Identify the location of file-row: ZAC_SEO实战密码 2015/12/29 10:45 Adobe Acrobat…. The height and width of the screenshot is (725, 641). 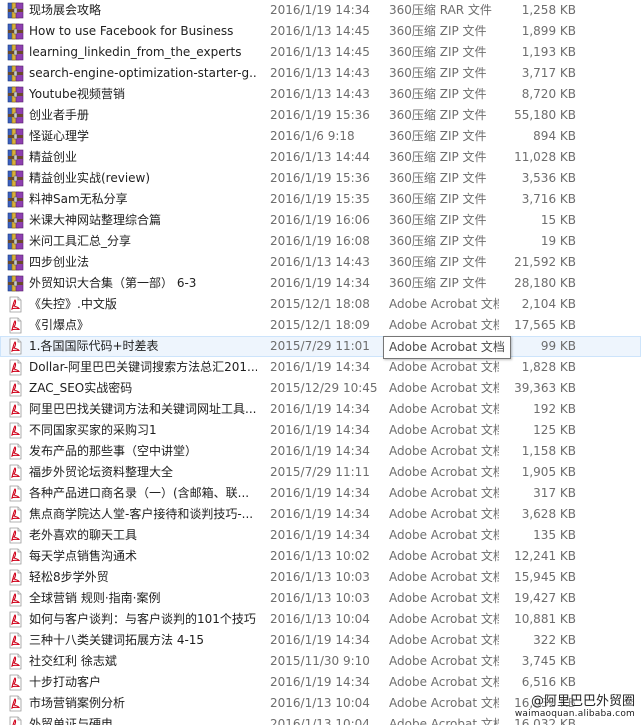
(320, 388).